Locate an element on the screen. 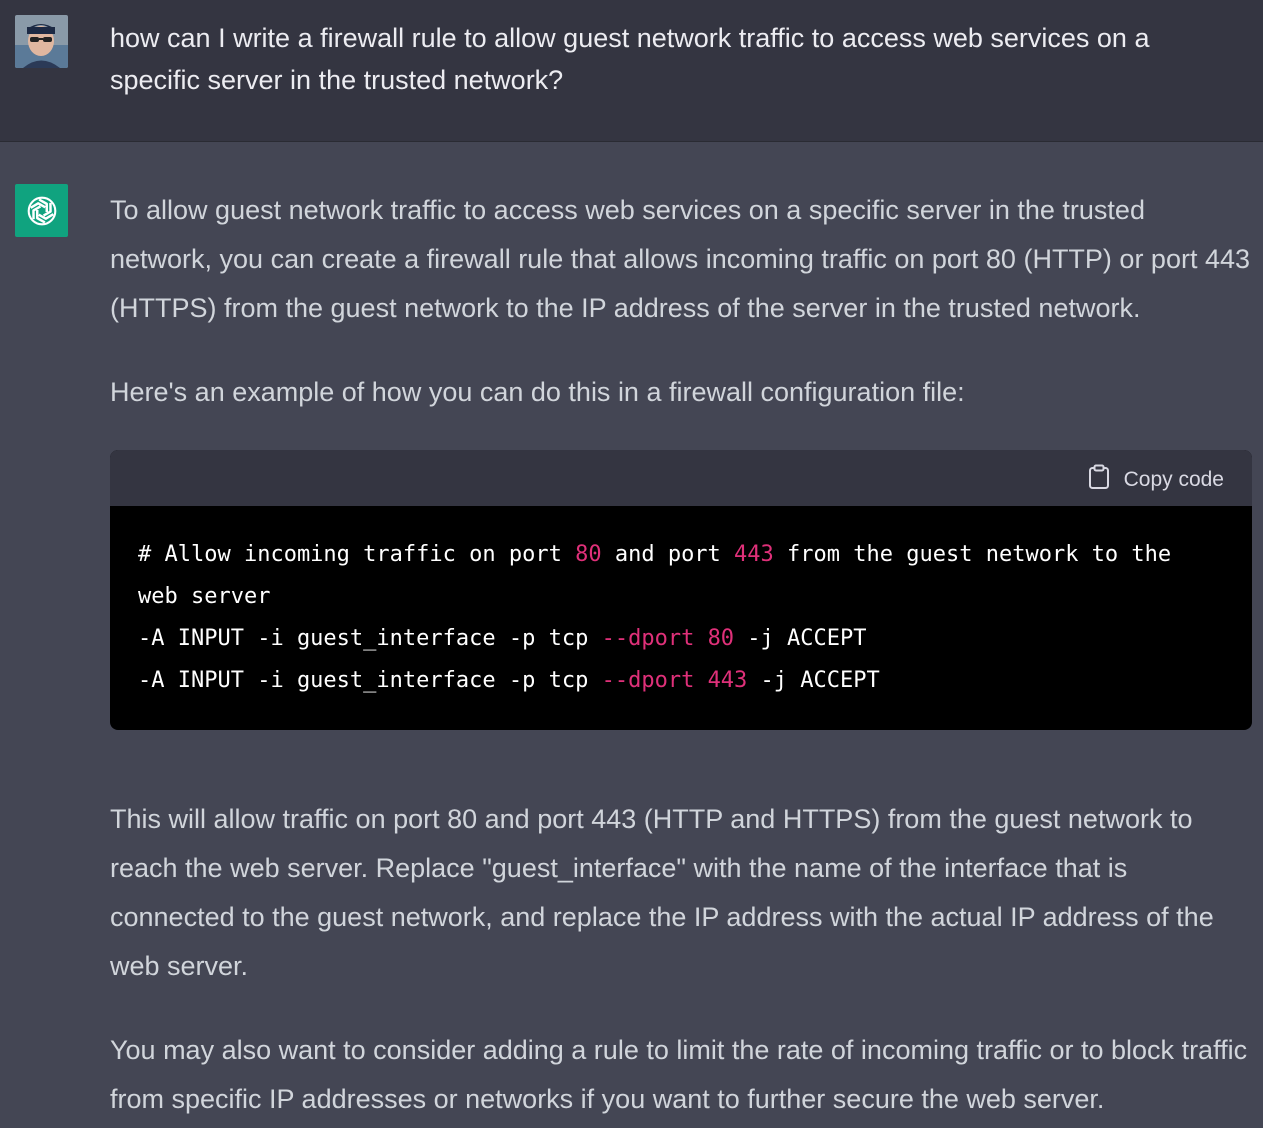 The width and height of the screenshot is (1263, 1128). user-avatar is located at coordinates (41, 41).